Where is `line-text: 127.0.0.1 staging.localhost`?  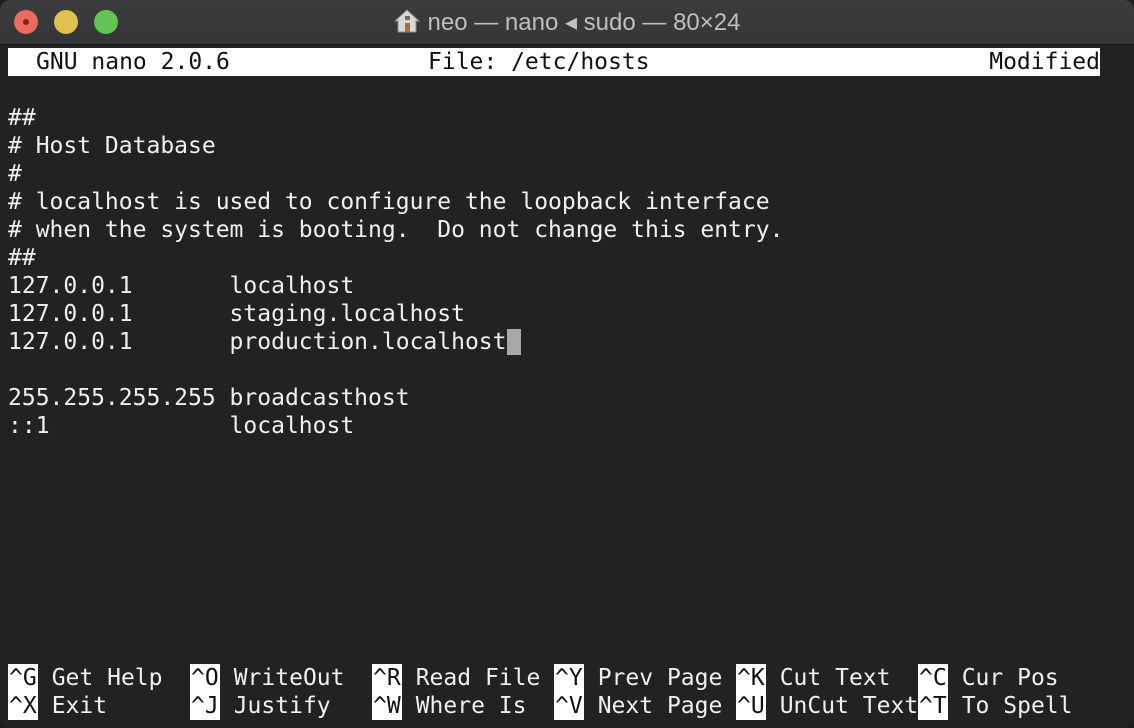 line-text: 127.0.0.1 staging.localhost is located at coordinates (236, 314).